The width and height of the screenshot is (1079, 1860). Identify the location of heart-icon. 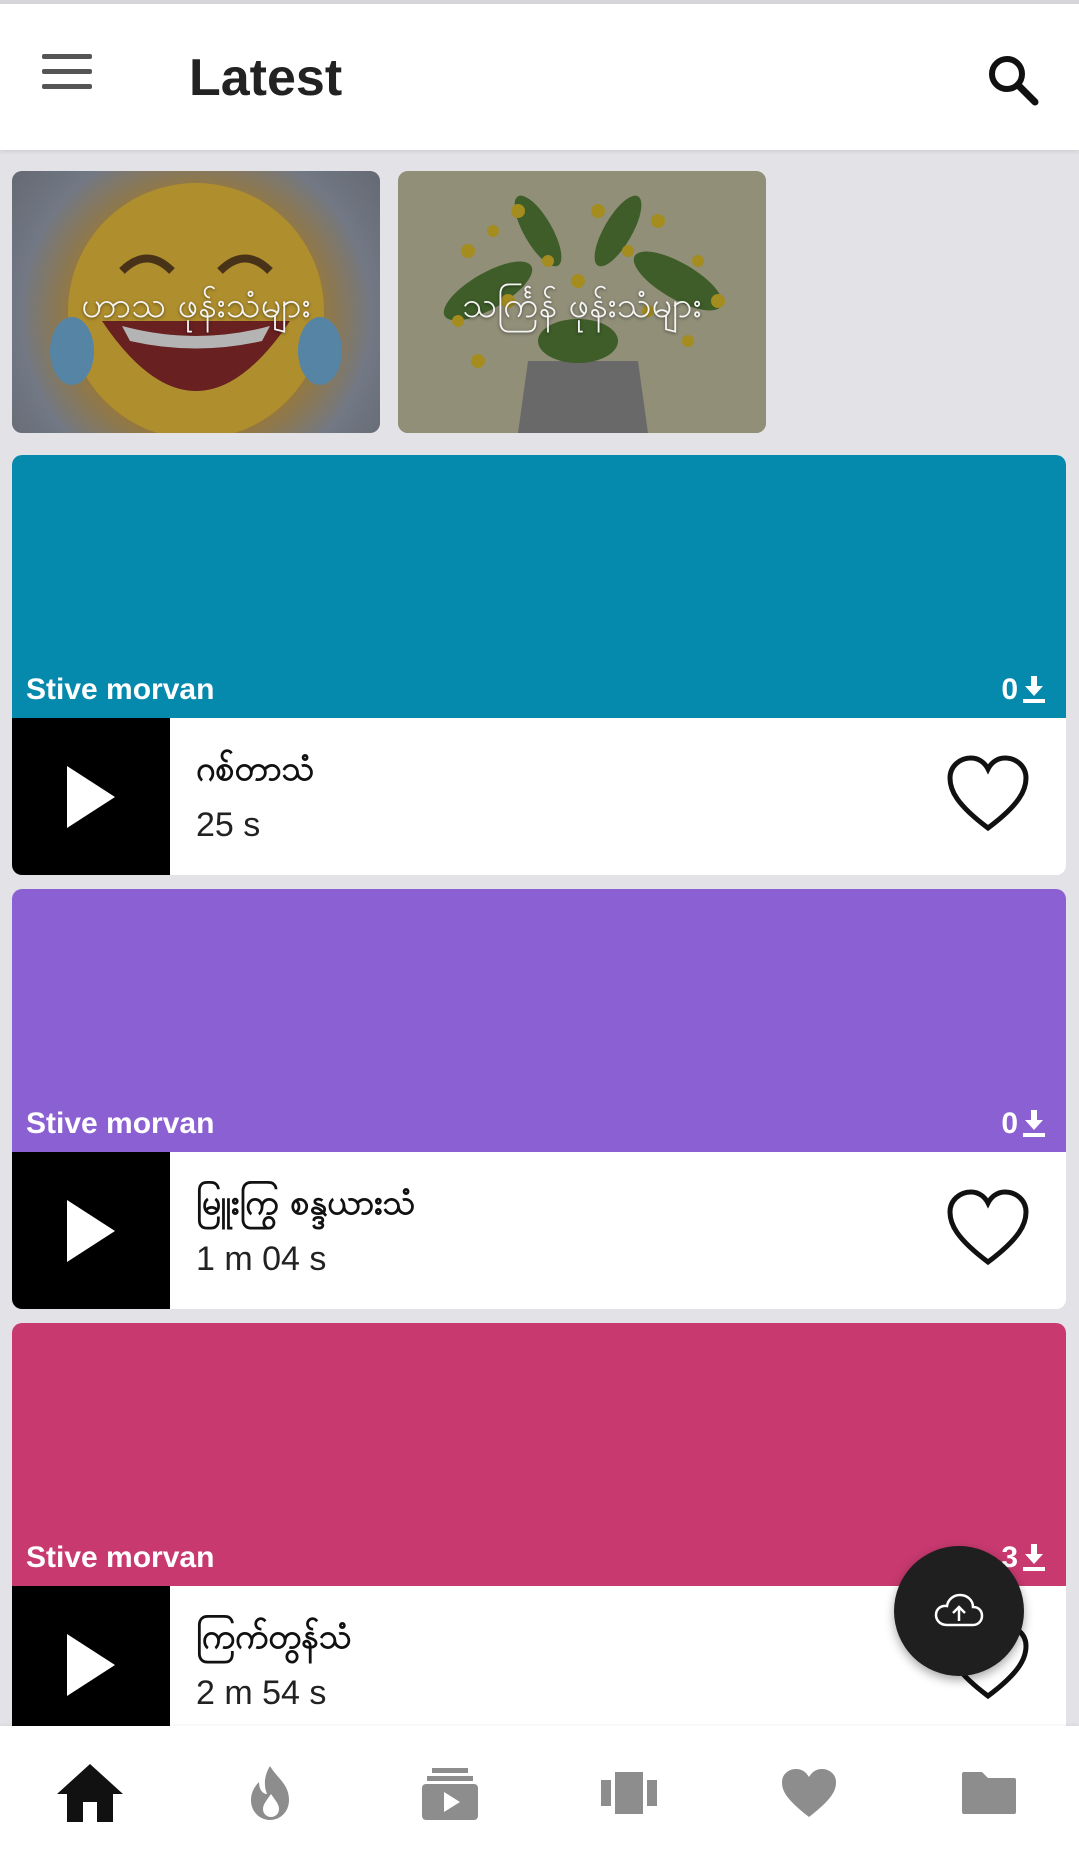
(809, 1793).